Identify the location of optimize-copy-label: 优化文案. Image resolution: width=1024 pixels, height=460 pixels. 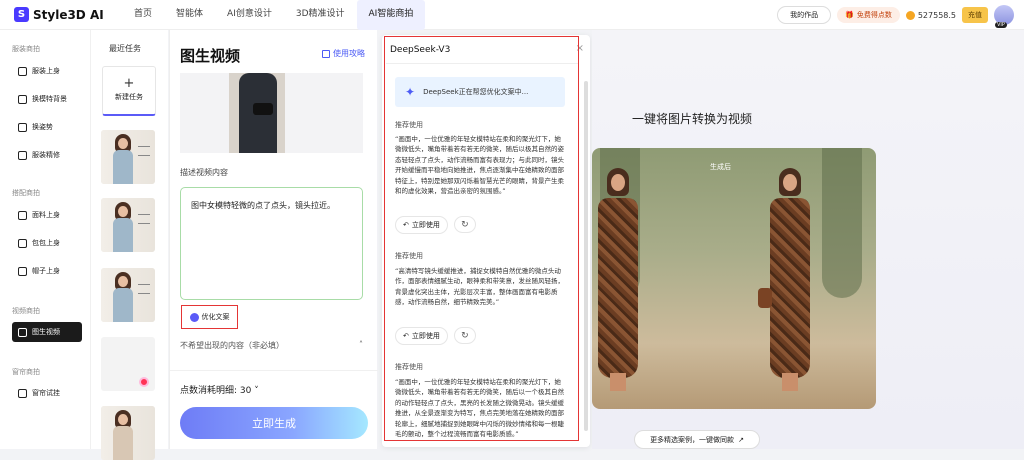
(215, 317).